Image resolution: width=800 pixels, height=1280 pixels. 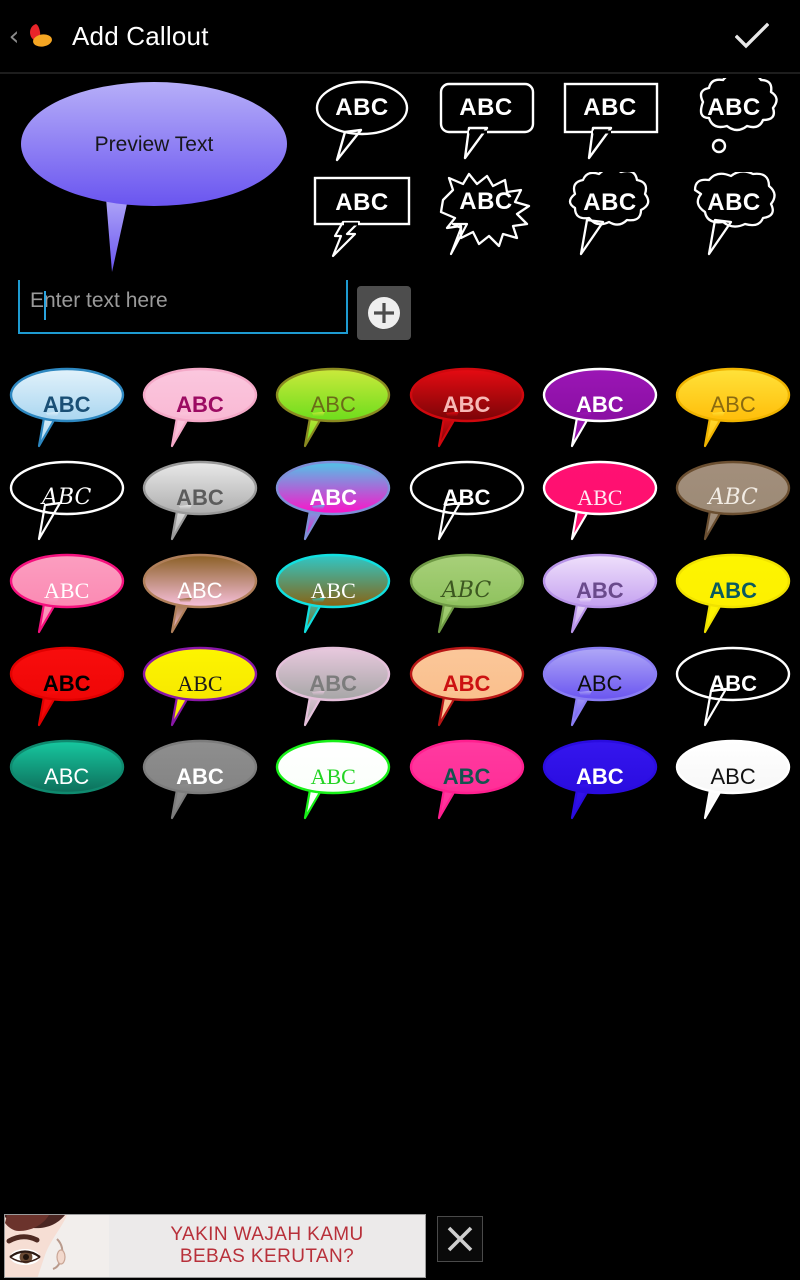 I want to click on shape-option-ellipse: ABC, so click(x=362, y=125).